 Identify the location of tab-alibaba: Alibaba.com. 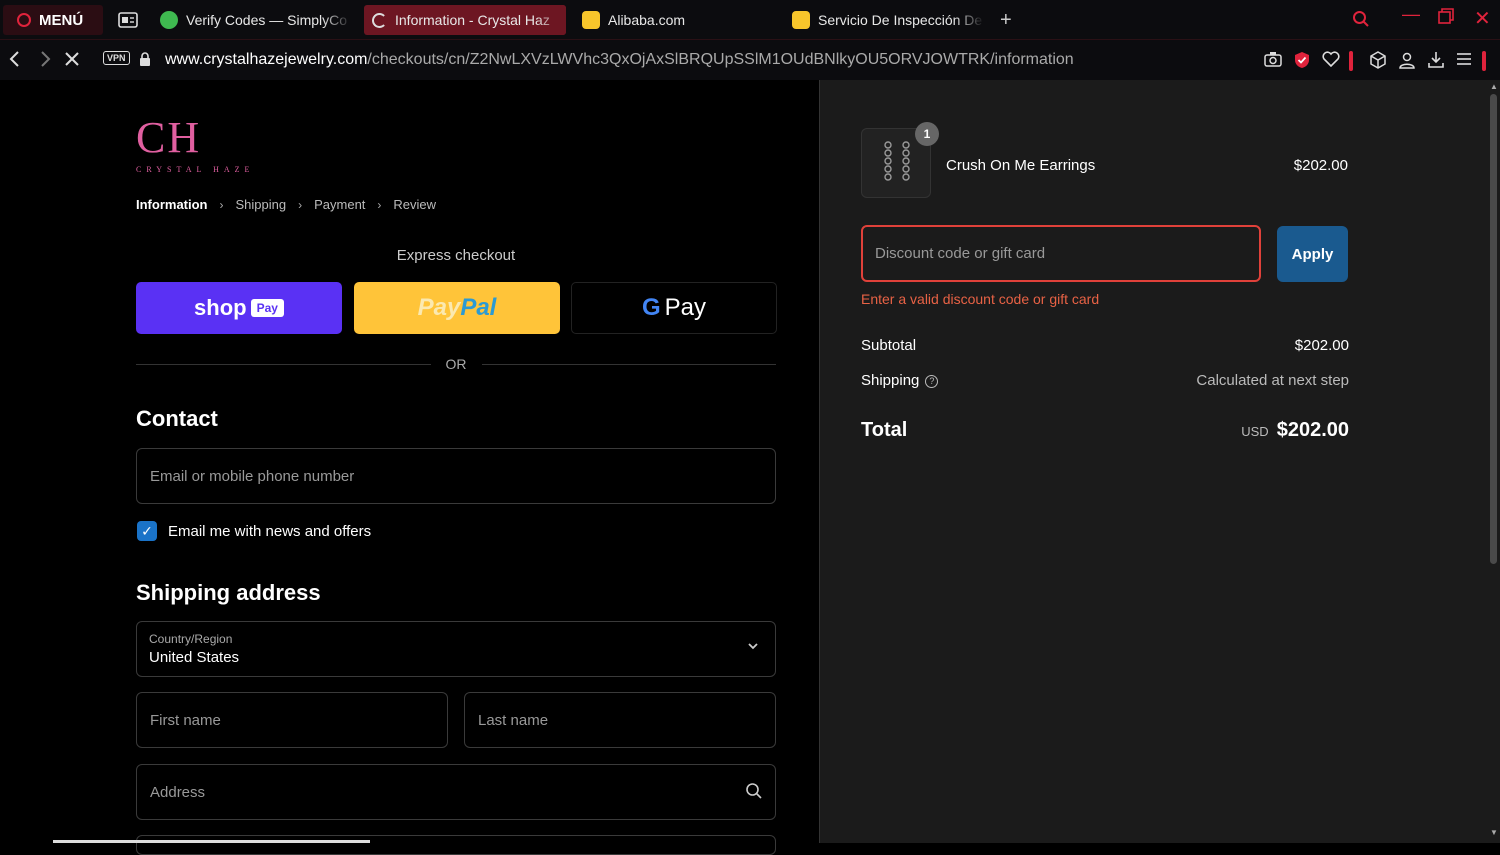
(674, 20).